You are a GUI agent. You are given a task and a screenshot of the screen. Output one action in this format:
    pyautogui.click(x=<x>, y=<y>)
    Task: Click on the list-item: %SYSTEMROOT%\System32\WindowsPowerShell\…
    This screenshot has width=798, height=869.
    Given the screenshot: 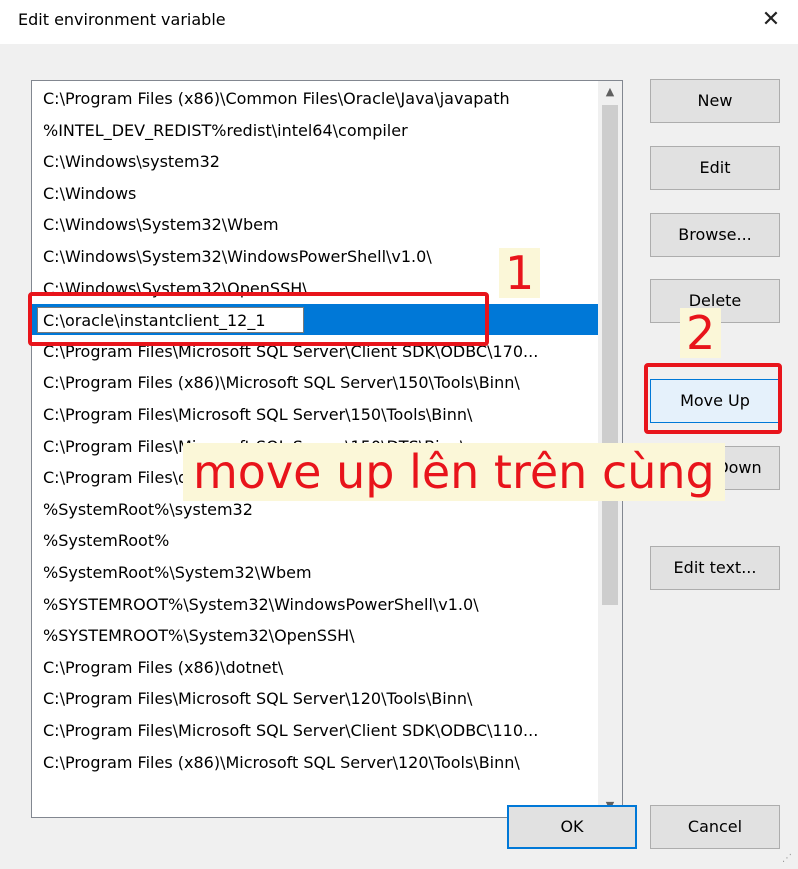 What is the action you would take?
    pyautogui.click(x=315, y=604)
    